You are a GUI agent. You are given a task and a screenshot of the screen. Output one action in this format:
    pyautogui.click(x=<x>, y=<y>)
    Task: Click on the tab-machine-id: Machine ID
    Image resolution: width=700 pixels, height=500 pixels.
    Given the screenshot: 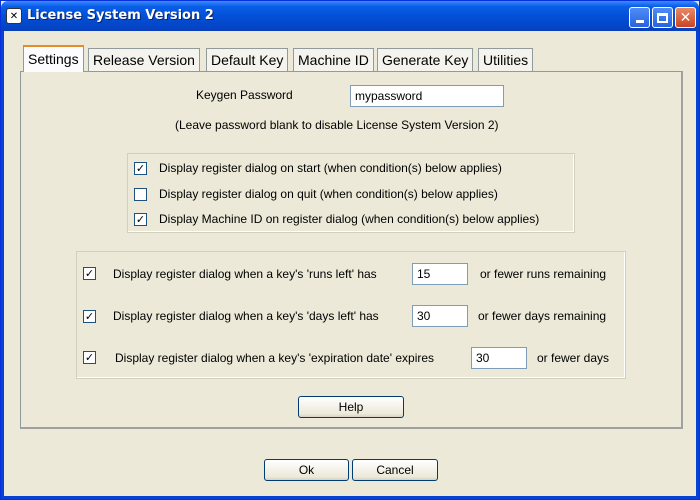 What is the action you would take?
    pyautogui.click(x=333, y=59)
    